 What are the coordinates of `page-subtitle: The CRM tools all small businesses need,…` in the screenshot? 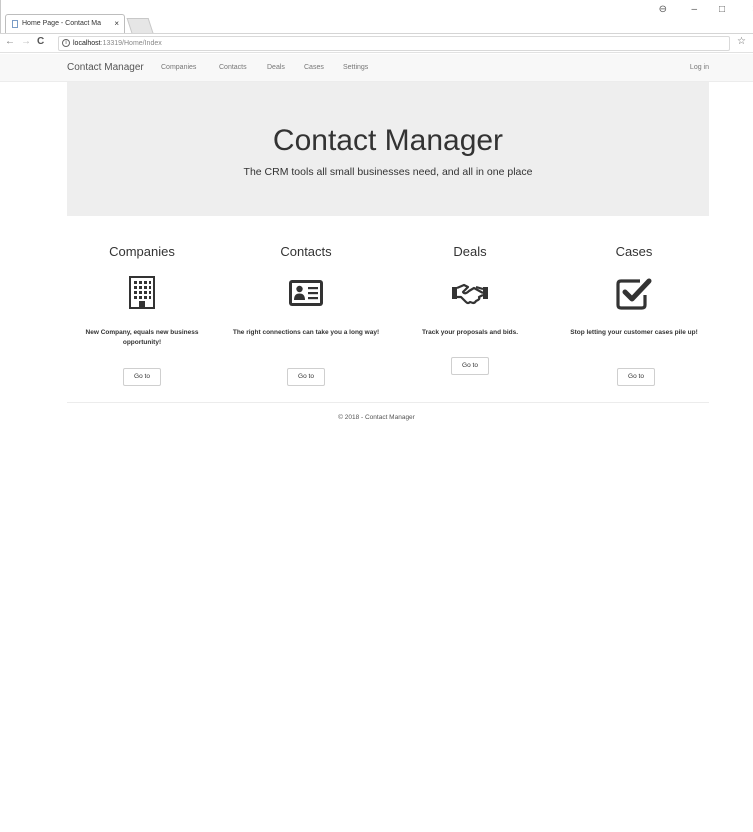 It's located at (388, 172).